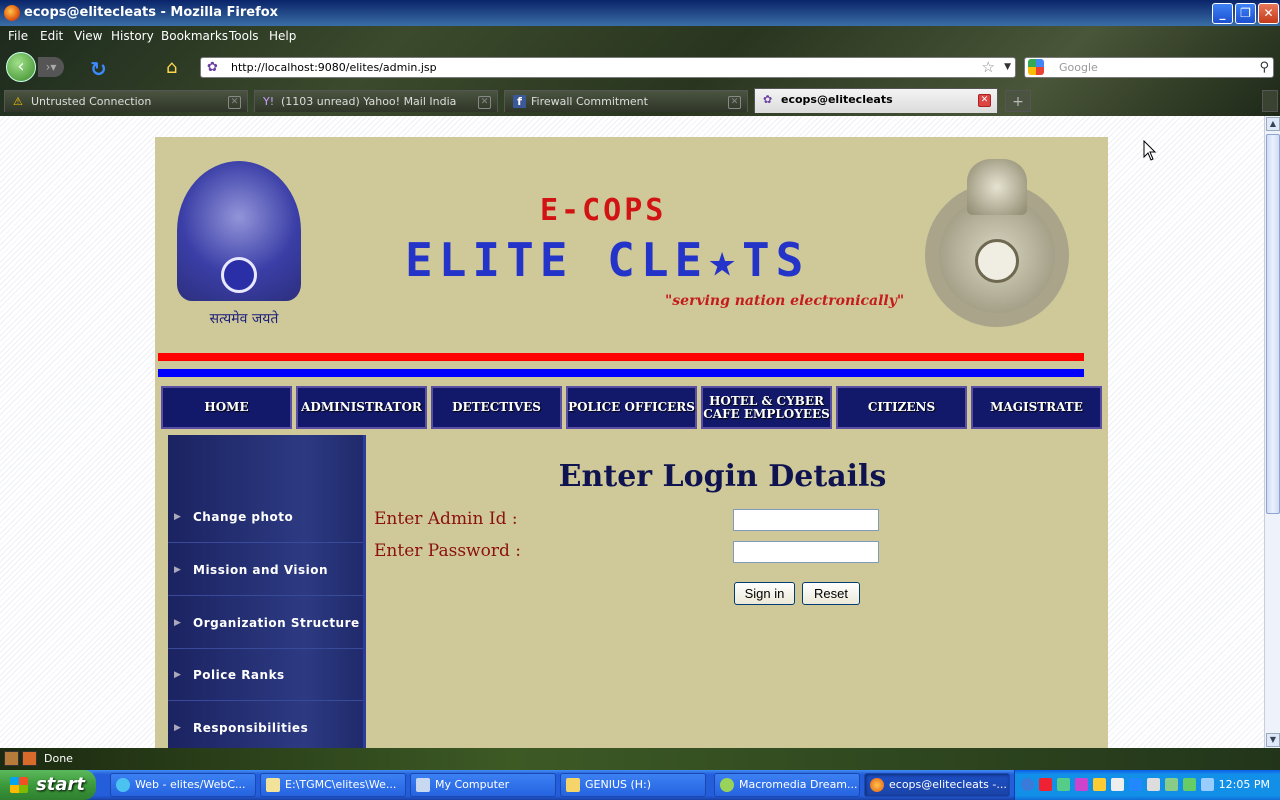 The image size is (1280, 800). What do you see at coordinates (261, 570) in the screenshot?
I see `sidebar-item-label: Mission and Vision` at bounding box center [261, 570].